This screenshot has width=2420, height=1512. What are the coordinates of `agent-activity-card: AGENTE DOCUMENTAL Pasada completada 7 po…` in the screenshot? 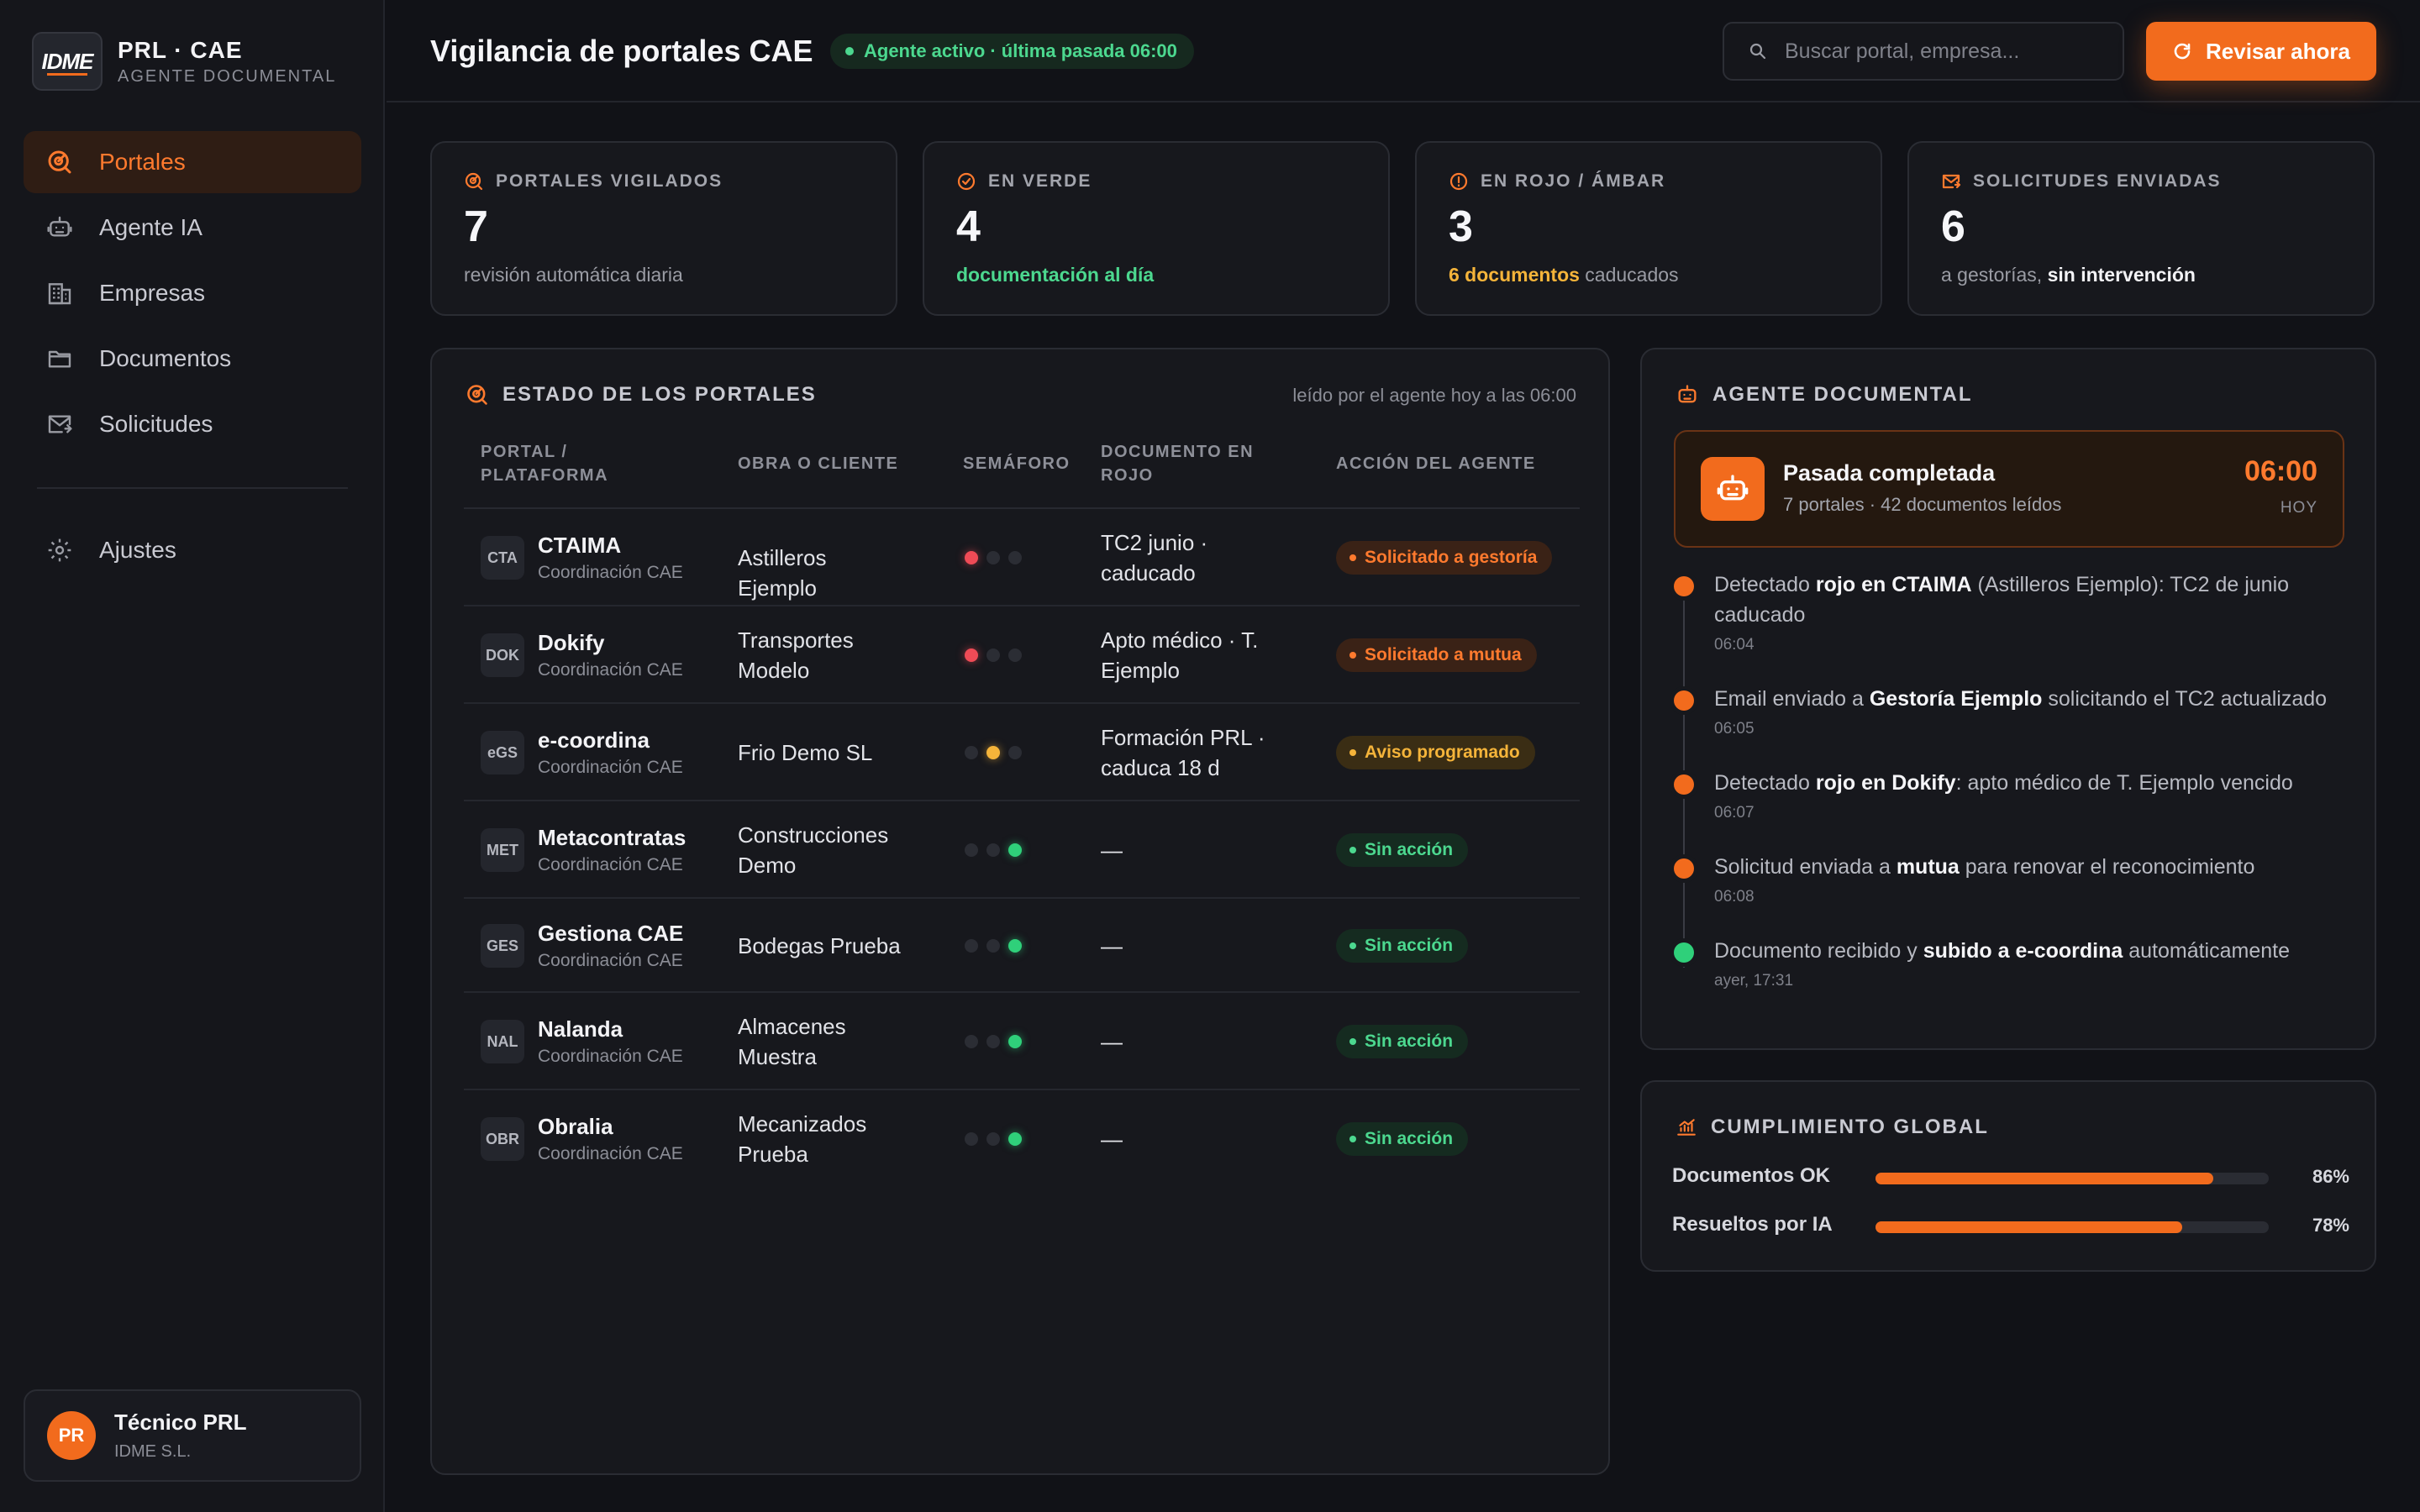 It's located at (2008, 699).